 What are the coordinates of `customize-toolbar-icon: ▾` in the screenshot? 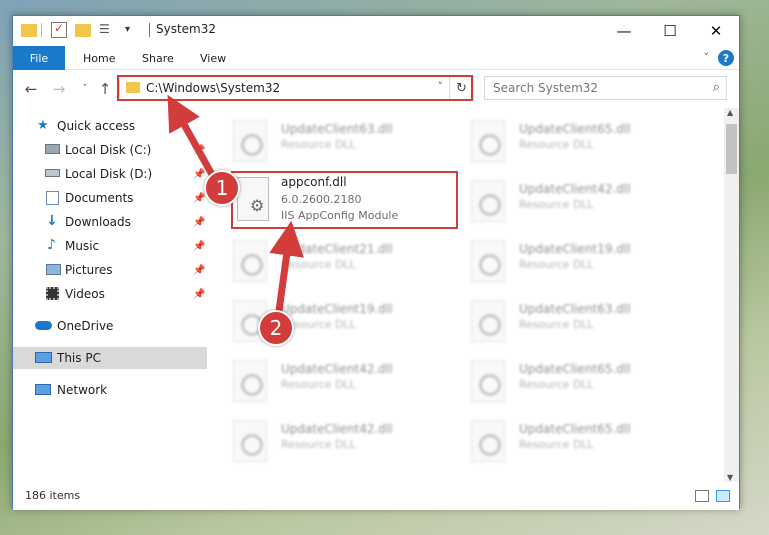 It's located at (133, 32).